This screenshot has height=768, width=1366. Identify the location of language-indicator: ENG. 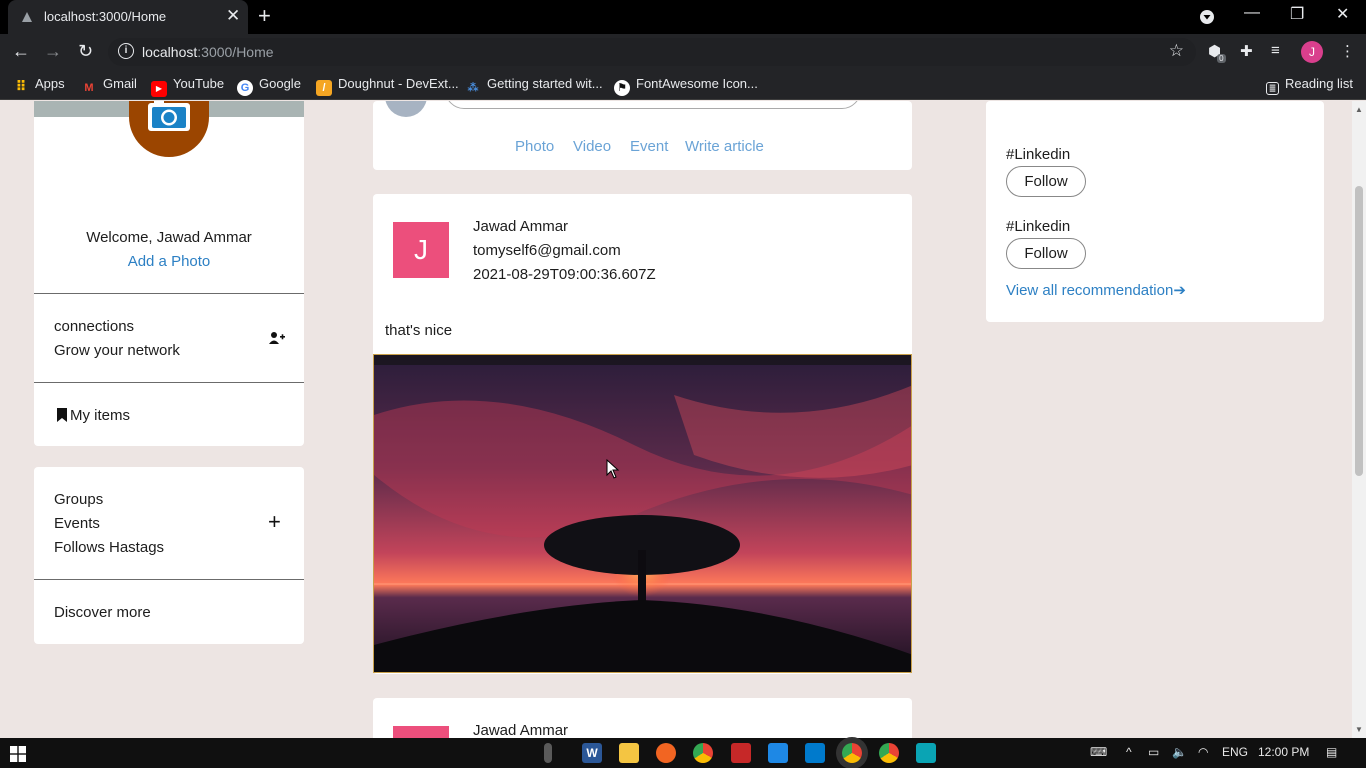
(1235, 752).